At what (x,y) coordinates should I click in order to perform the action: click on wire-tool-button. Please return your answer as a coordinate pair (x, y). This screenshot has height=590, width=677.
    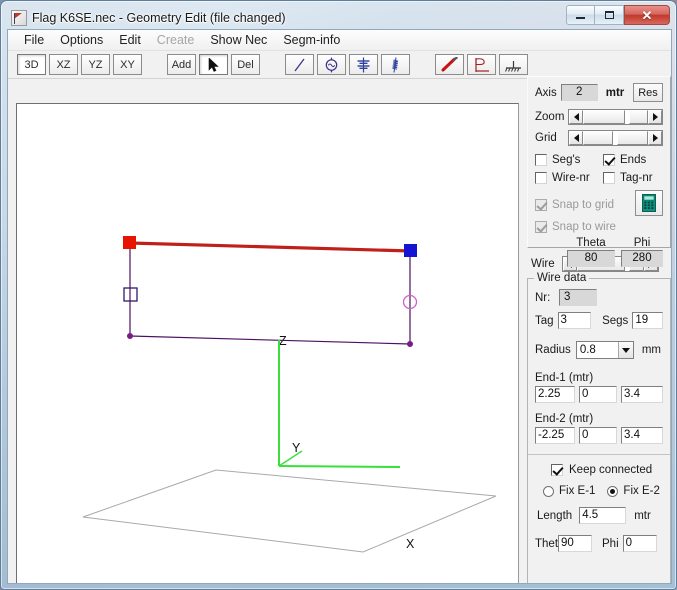
    Looking at the image, I should click on (299, 64).